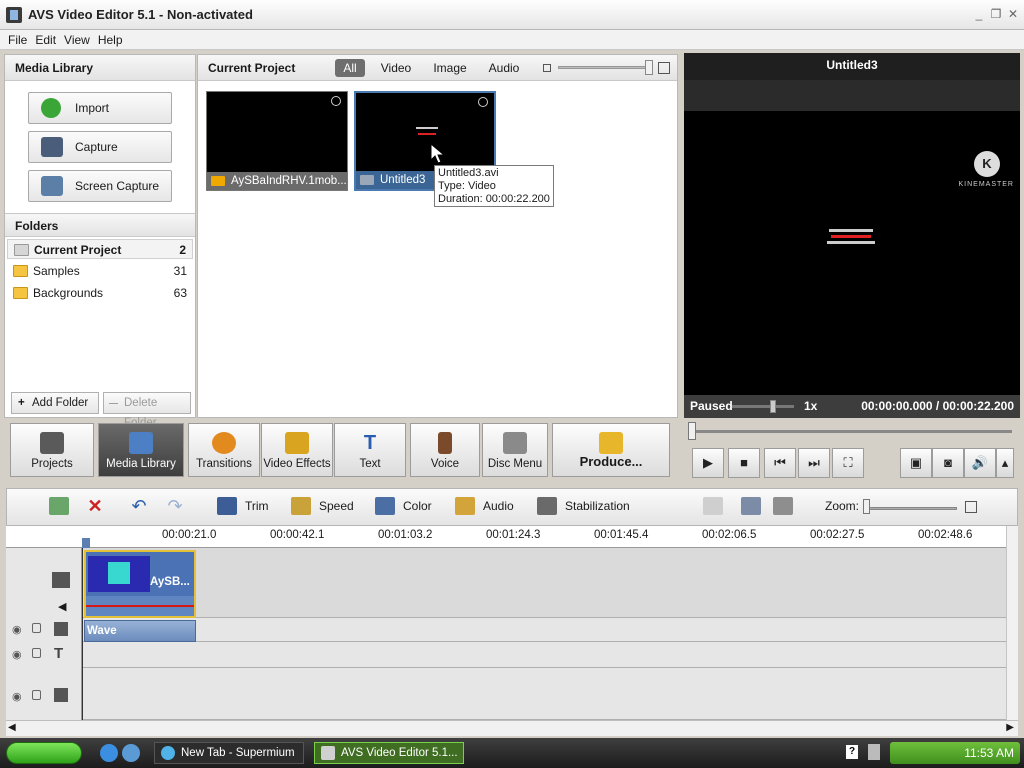 The height and width of the screenshot is (768, 1024). I want to click on add-folder-button: Add Folder, so click(55, 403).